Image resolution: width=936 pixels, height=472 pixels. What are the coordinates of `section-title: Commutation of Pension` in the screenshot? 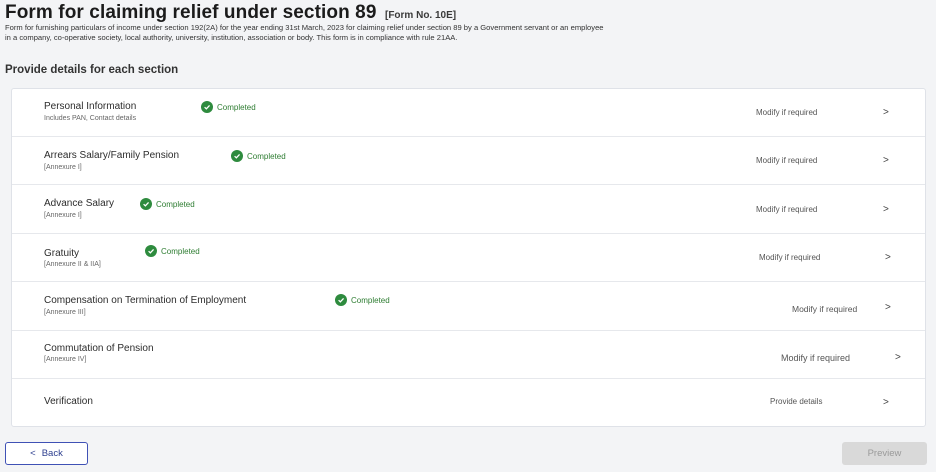 It's located at (99, 348).